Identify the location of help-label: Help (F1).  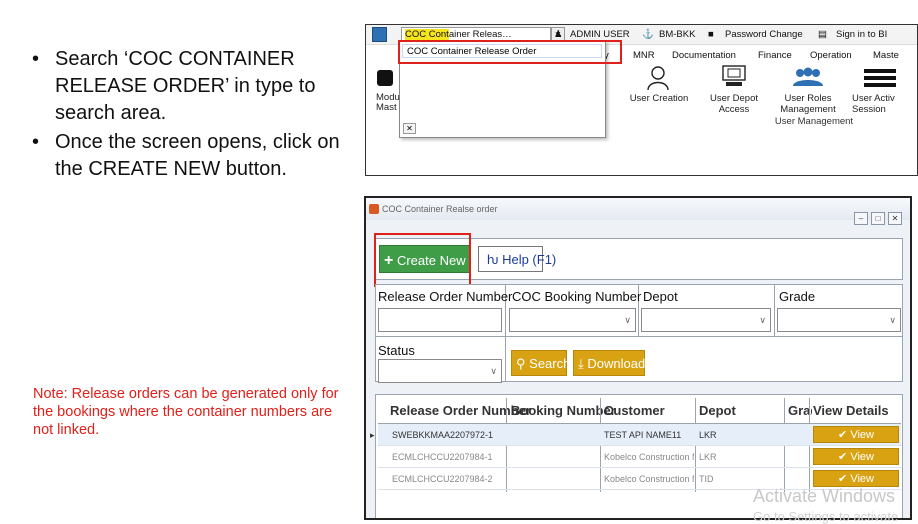
(529, 259).